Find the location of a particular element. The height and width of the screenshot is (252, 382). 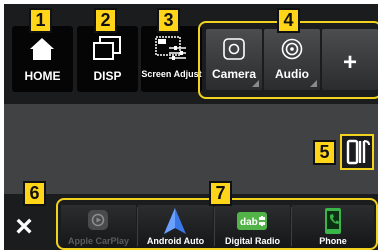

disp-label: DISP is located at coordinates (107, 76).